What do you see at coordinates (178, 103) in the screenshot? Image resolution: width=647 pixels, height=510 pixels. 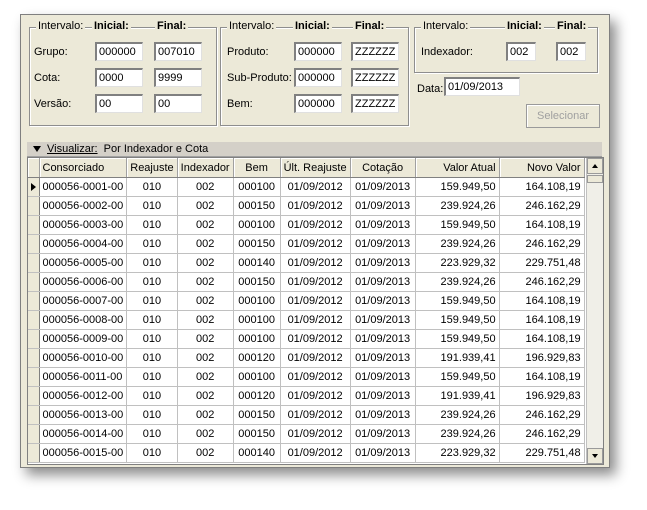 I see `versao-final-input: 00` at bounding box center [178, 103].